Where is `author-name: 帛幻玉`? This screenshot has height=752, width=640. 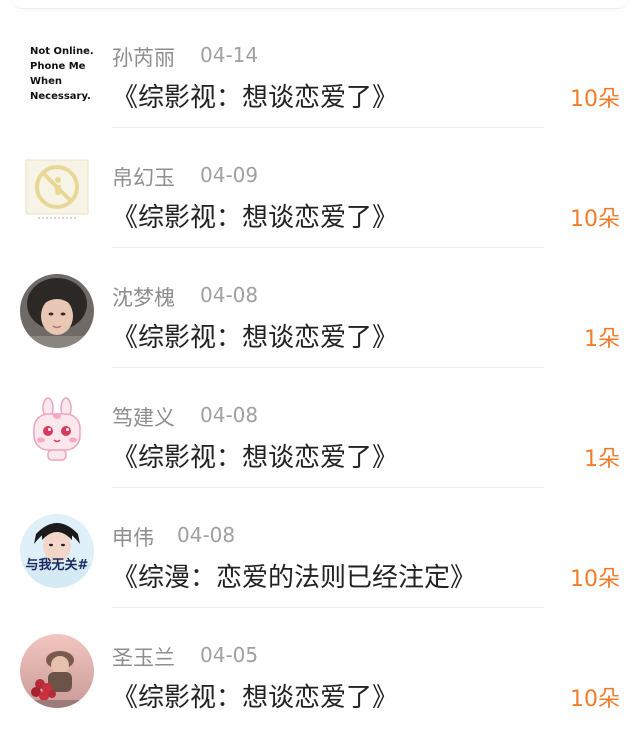
author-name: 帛幻玉 is located at coordinates (143, 177).